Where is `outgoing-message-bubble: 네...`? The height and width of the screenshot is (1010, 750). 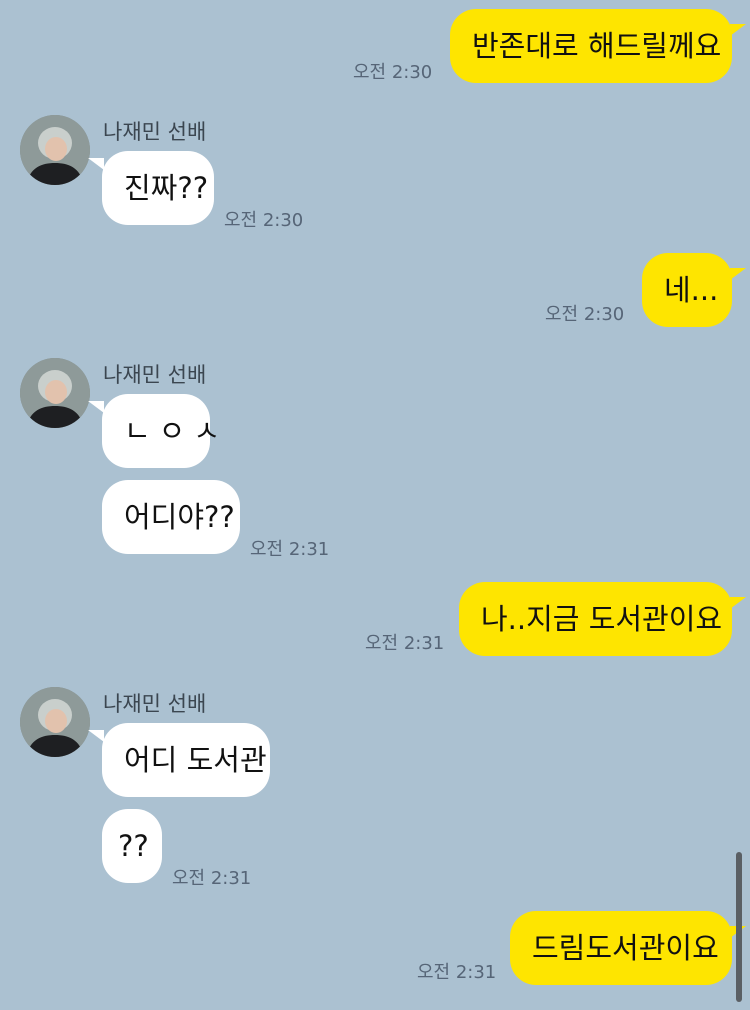
outgoing-message-bubble: 네... is located at coordinates (687, 290).